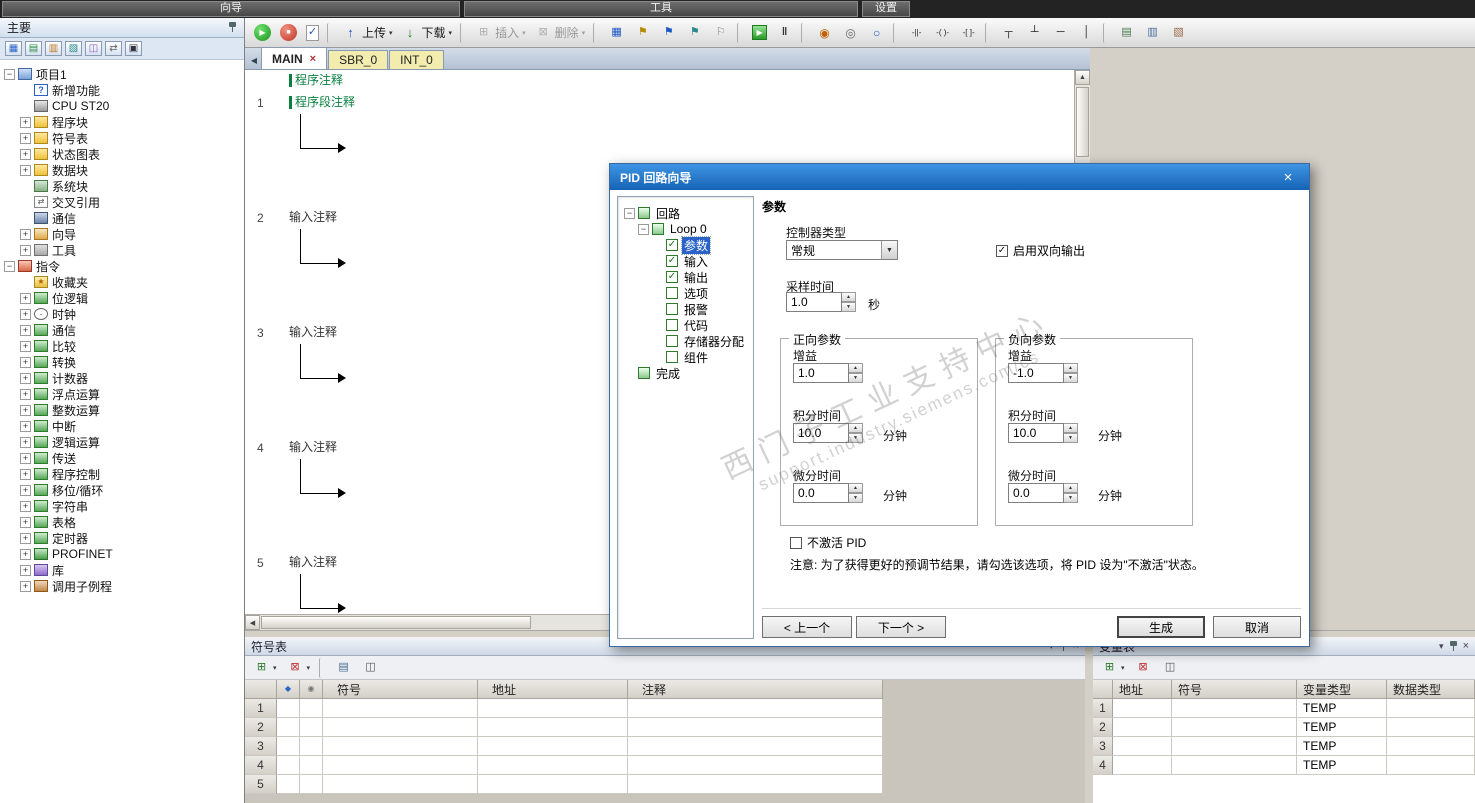  What do you see at coordinates (122, 138) in the screenshot?
I see `project-tree-item: 符号表` at bounding box center [122, 138].